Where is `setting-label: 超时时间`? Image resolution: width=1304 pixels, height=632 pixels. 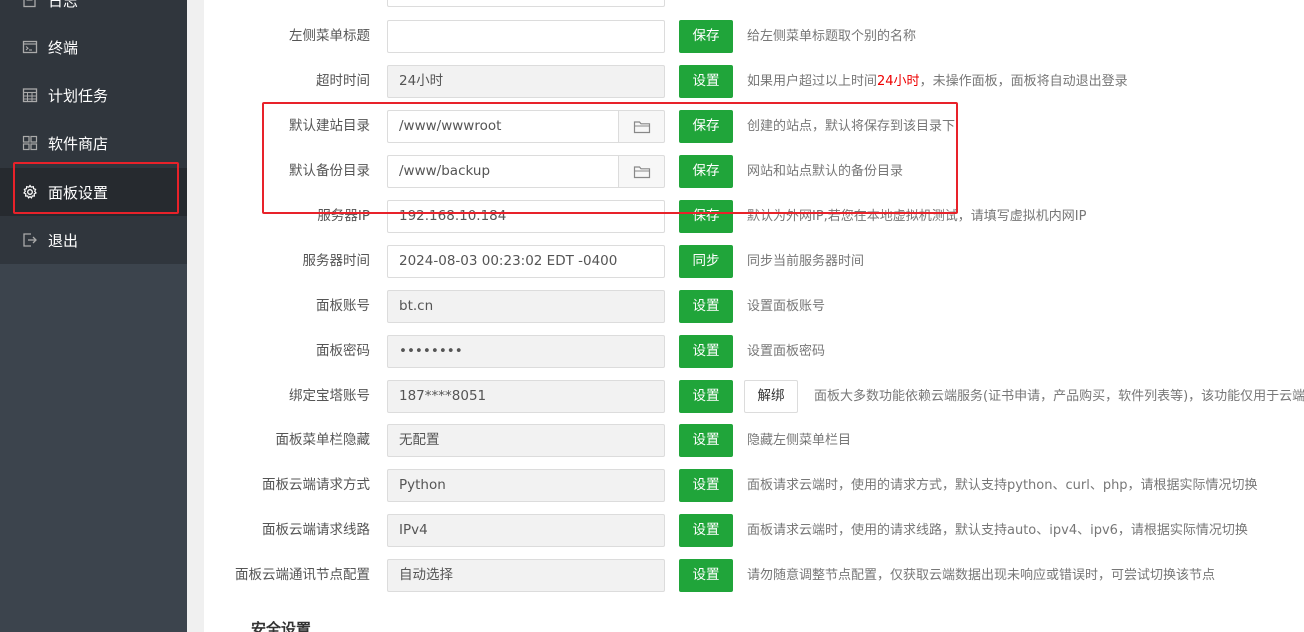
setting-label: 超时时间 is located at coordinates (343, 81).